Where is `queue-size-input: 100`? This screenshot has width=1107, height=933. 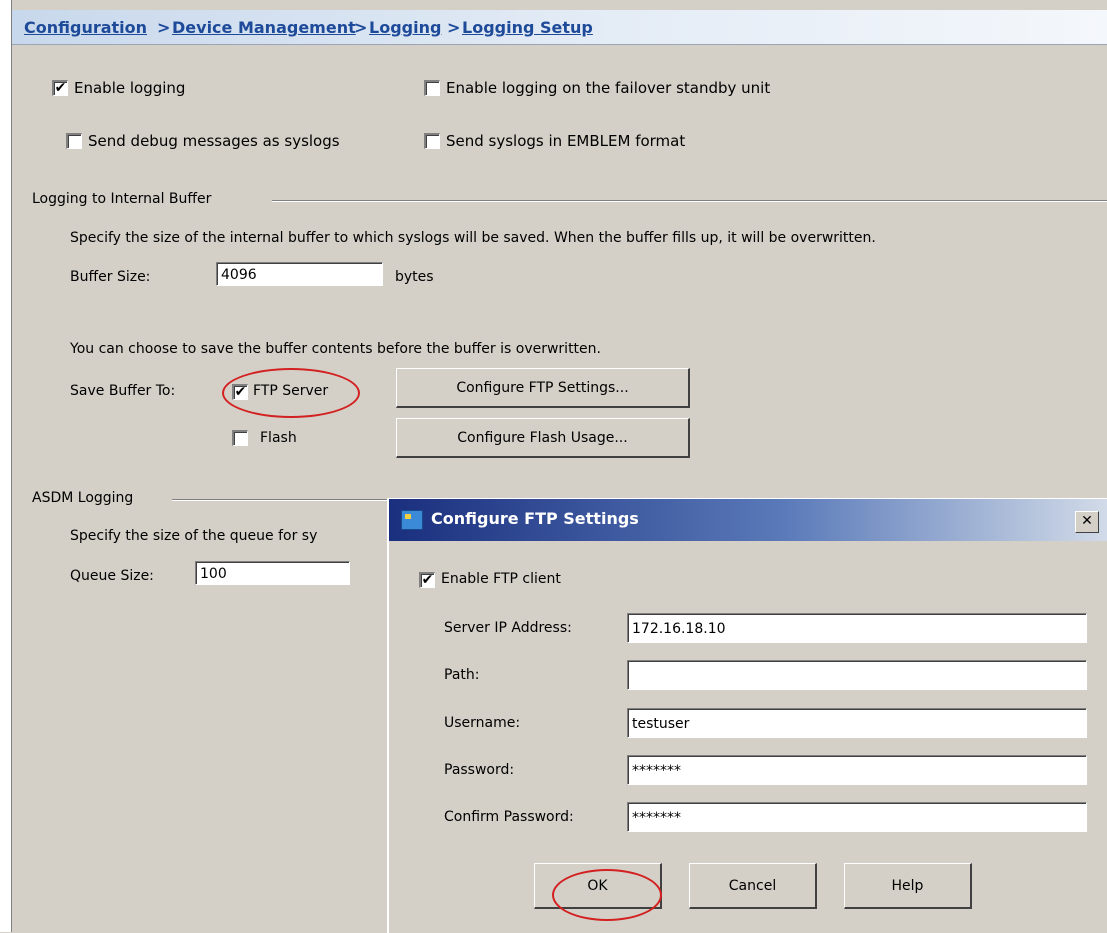
queue-size-input: 100 is located at coordinates (272, 573).